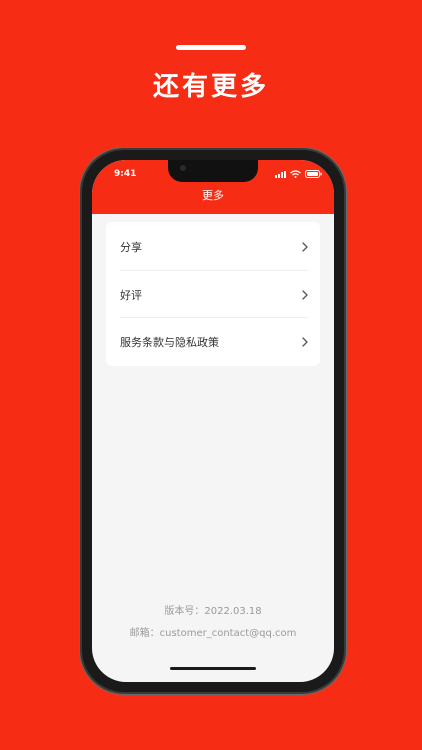 The width and height of the screenshot is (422, 750). Describe the element at coordinates (213, 195) in the screenshot. I see `nav-title: 更多` at that location.